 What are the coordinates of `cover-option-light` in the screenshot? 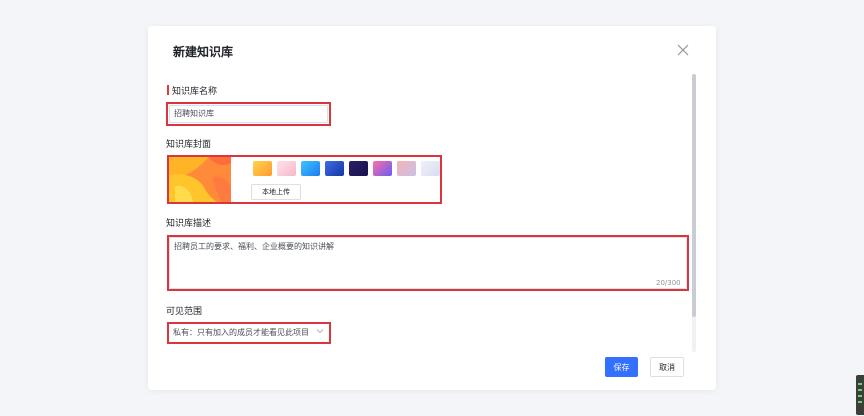 It's located at (430, 168).